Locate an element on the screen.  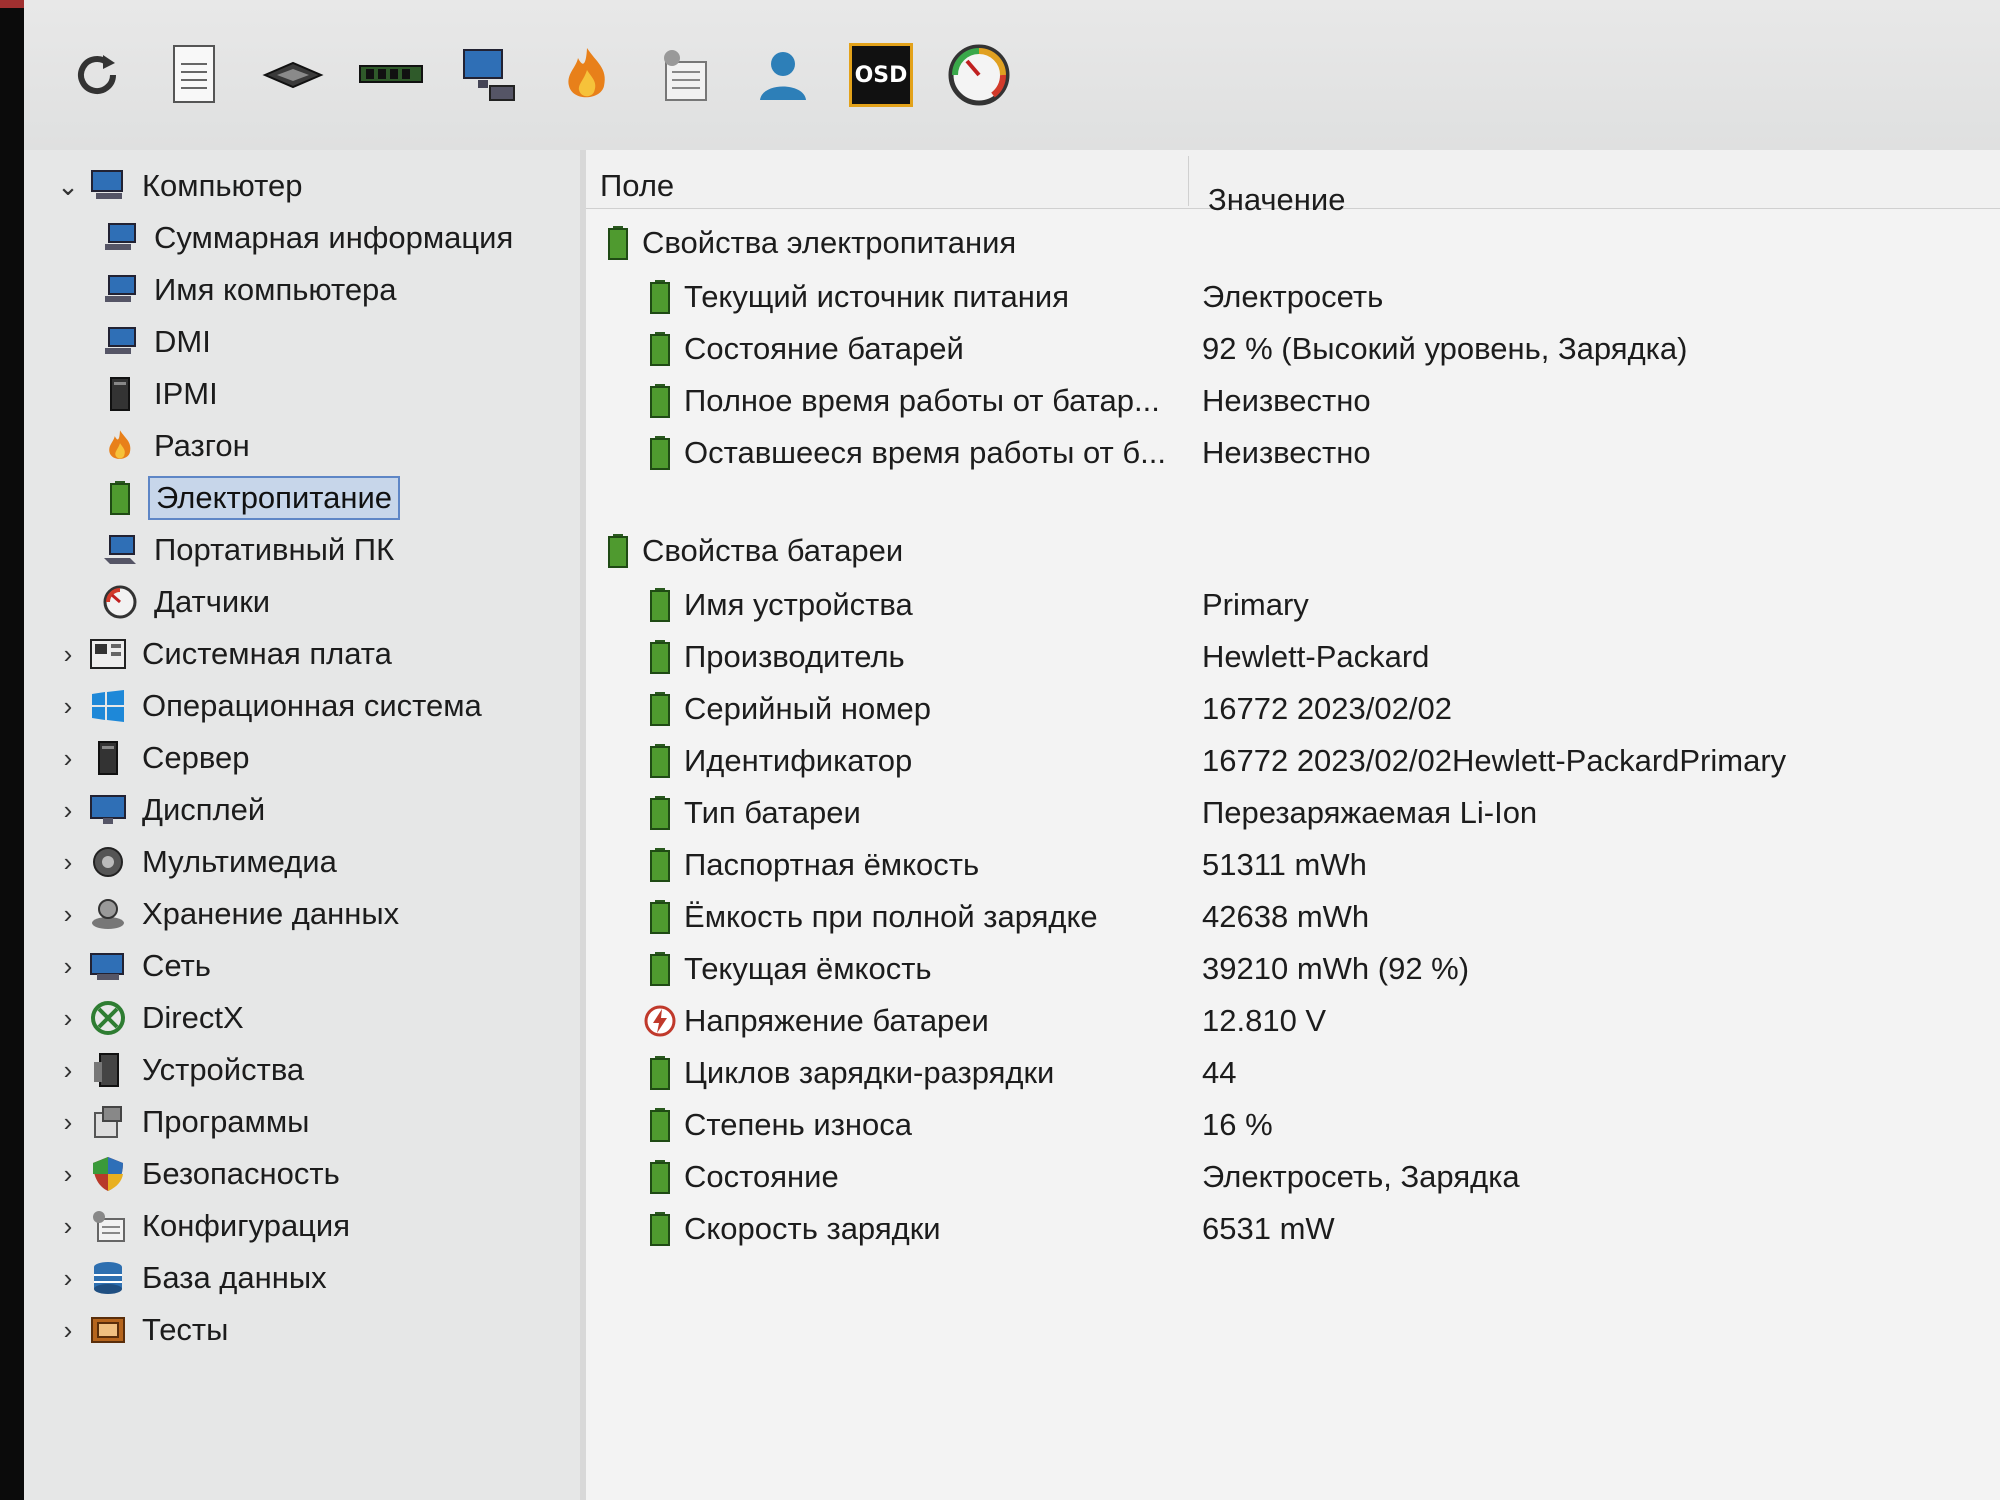
tree-item-programs: › Программы is located at coordinates (302, 1122).